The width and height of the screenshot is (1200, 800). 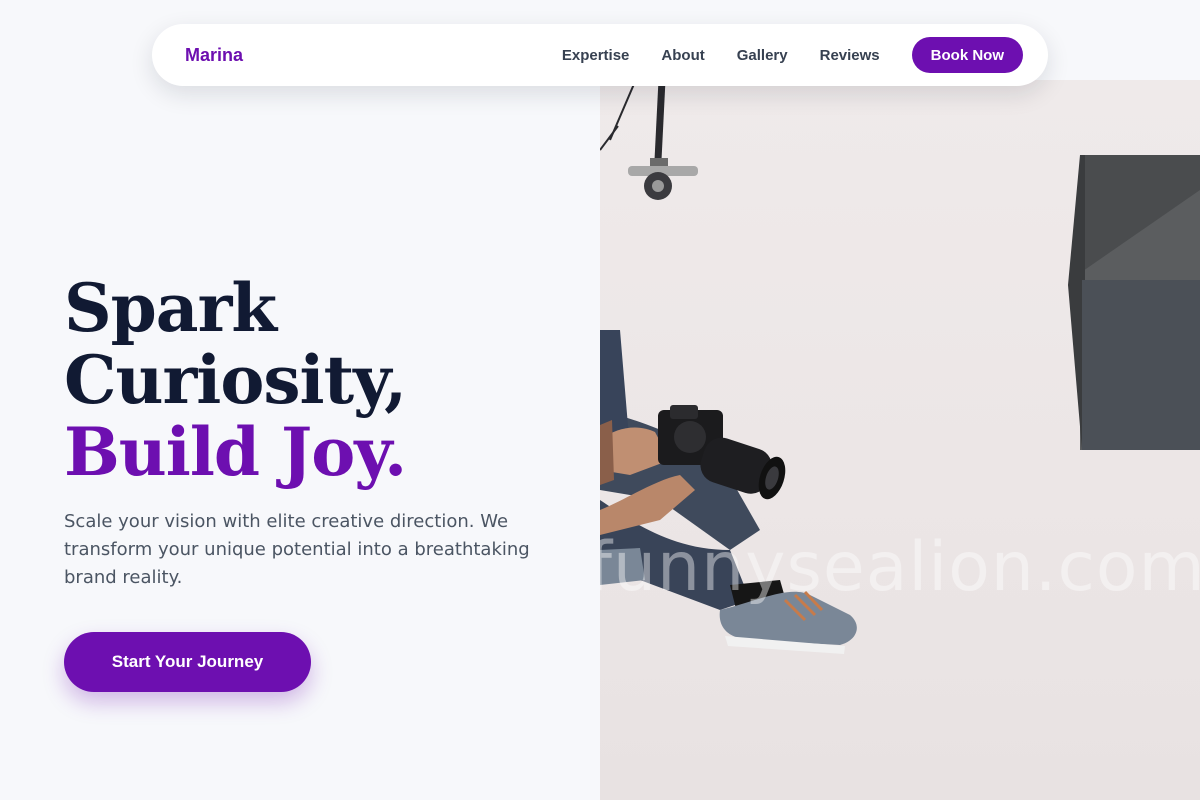 What do you see at coordinates (967, 55) in the screenshot?
I see `book-now-button: Book Now` at bounding box center [967, 55].